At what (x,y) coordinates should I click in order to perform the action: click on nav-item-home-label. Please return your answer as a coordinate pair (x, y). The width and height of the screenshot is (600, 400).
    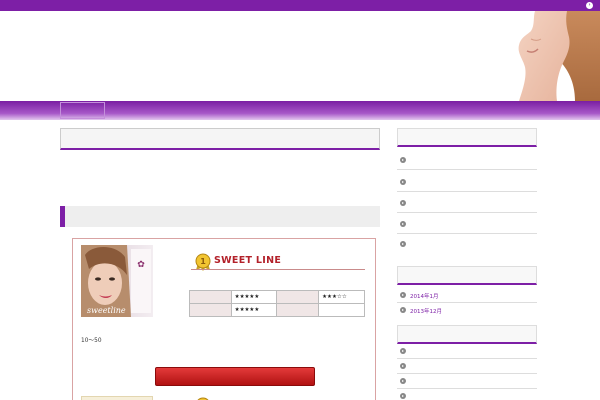
    Looking at the image, I should click on (83, 110).